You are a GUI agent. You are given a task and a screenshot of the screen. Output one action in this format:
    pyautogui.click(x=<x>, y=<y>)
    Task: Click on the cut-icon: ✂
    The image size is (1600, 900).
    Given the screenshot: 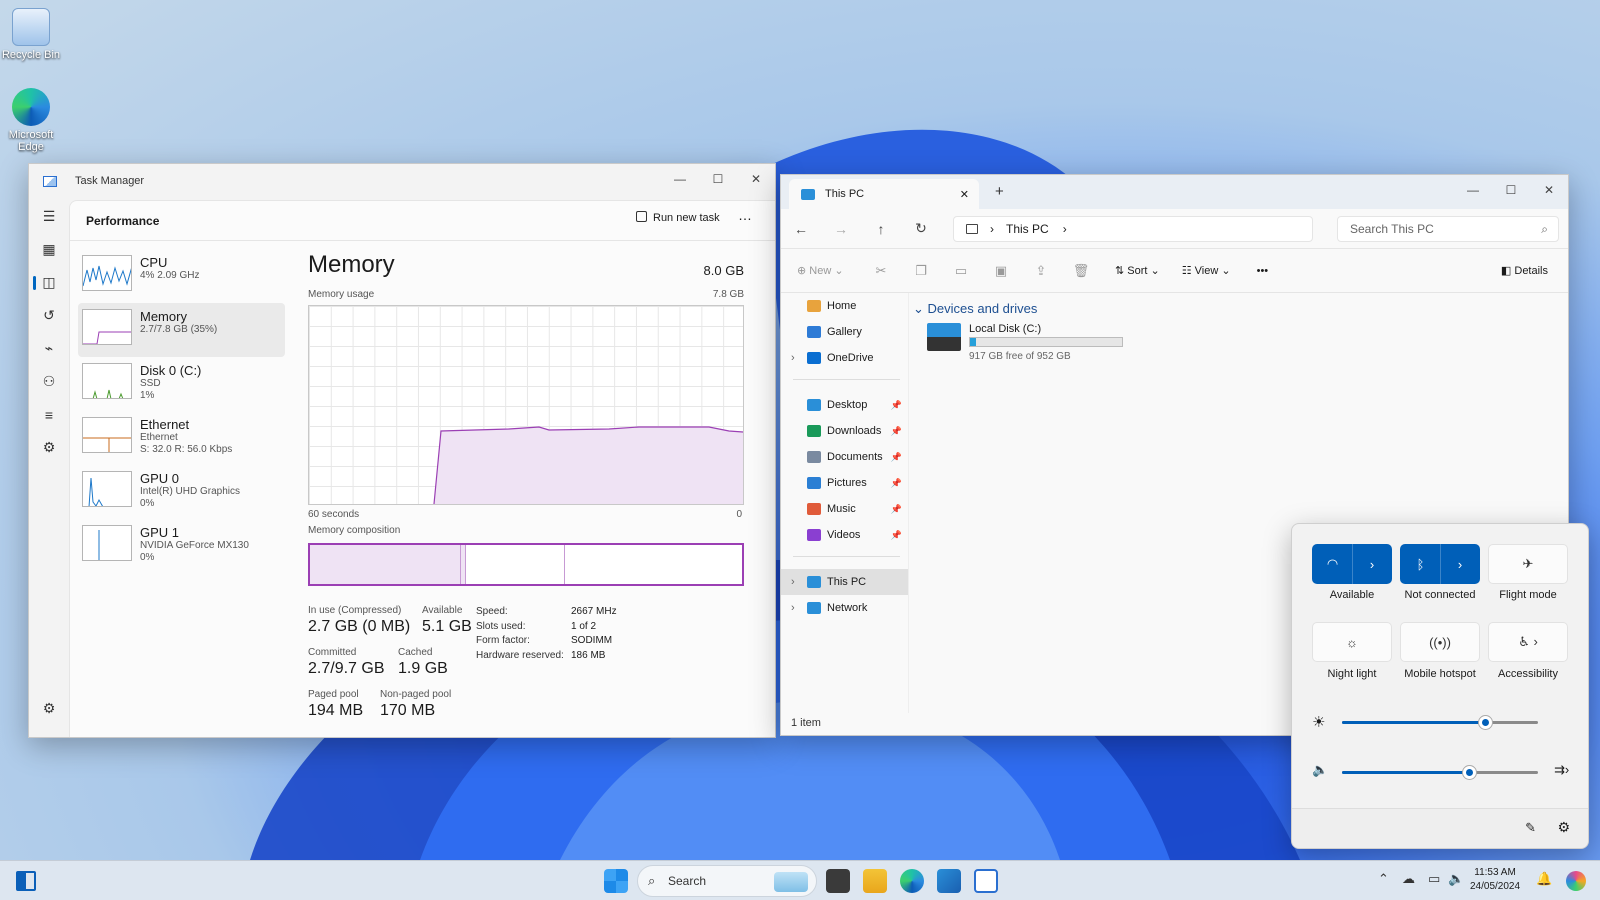 What is the action you would take?
    pyautogui.click(x=881, y=271)
    